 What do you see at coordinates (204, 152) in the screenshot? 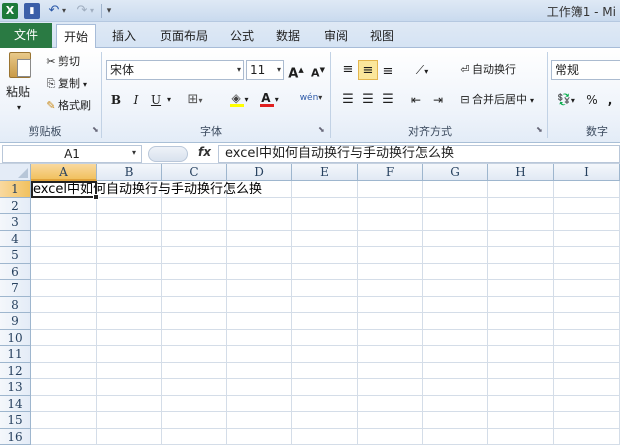
I see `insert-function-icon: fx` at bounding box center [204, 152].